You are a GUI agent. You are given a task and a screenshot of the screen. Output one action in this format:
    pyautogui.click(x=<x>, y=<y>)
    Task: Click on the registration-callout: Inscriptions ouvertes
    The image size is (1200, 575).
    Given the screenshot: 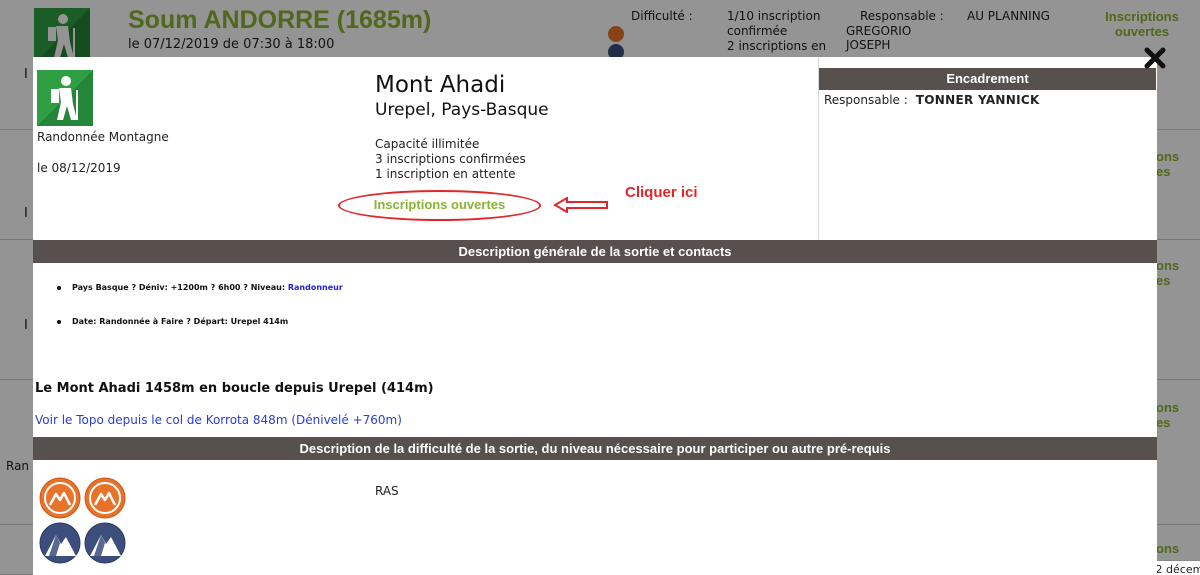 What is the action you would take?
    pyautogui.click(x=439, y=205)
    